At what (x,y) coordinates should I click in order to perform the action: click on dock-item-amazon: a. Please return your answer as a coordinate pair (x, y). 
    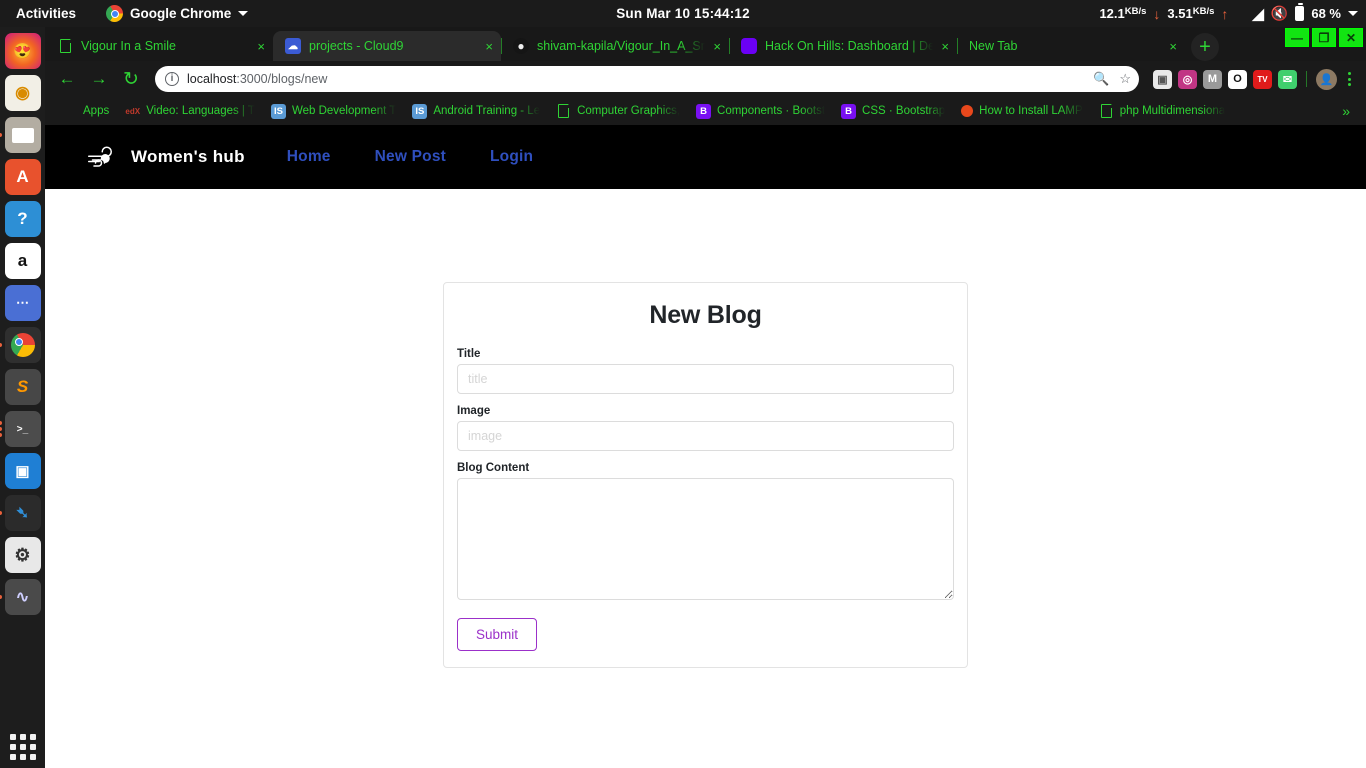
    Looking at the image, I should click on (22, 261).